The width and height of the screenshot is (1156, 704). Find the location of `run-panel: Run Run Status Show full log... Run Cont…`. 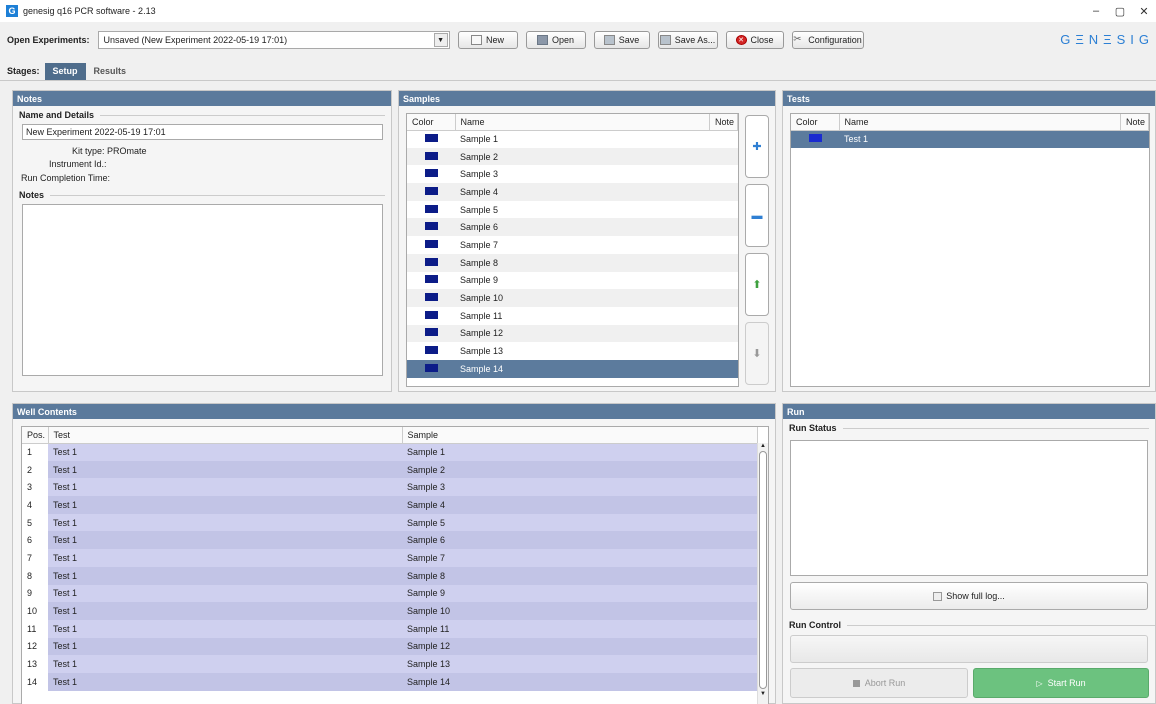

run-panel: Run Run Status Show full log... Run Cont… is located at coordinates (969, 553).